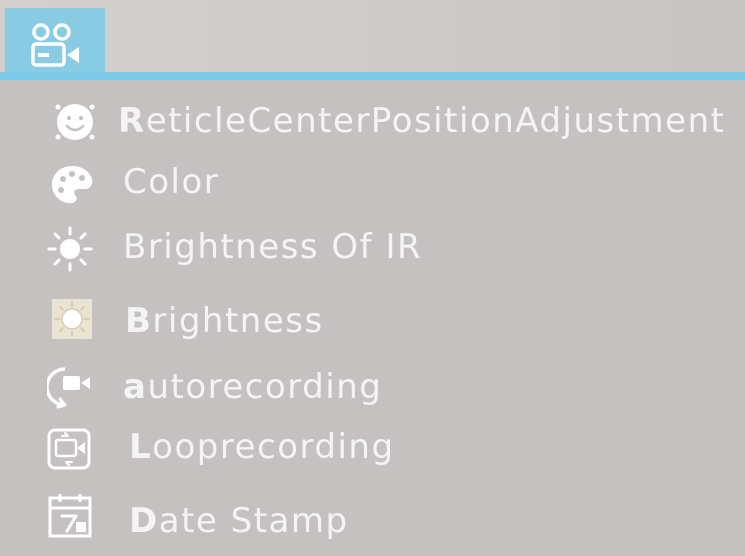  What do you see at coordinates (253, 387) in the screenshot?
I see `menu-item-label: autorecording` at bounding box center [253, 387].